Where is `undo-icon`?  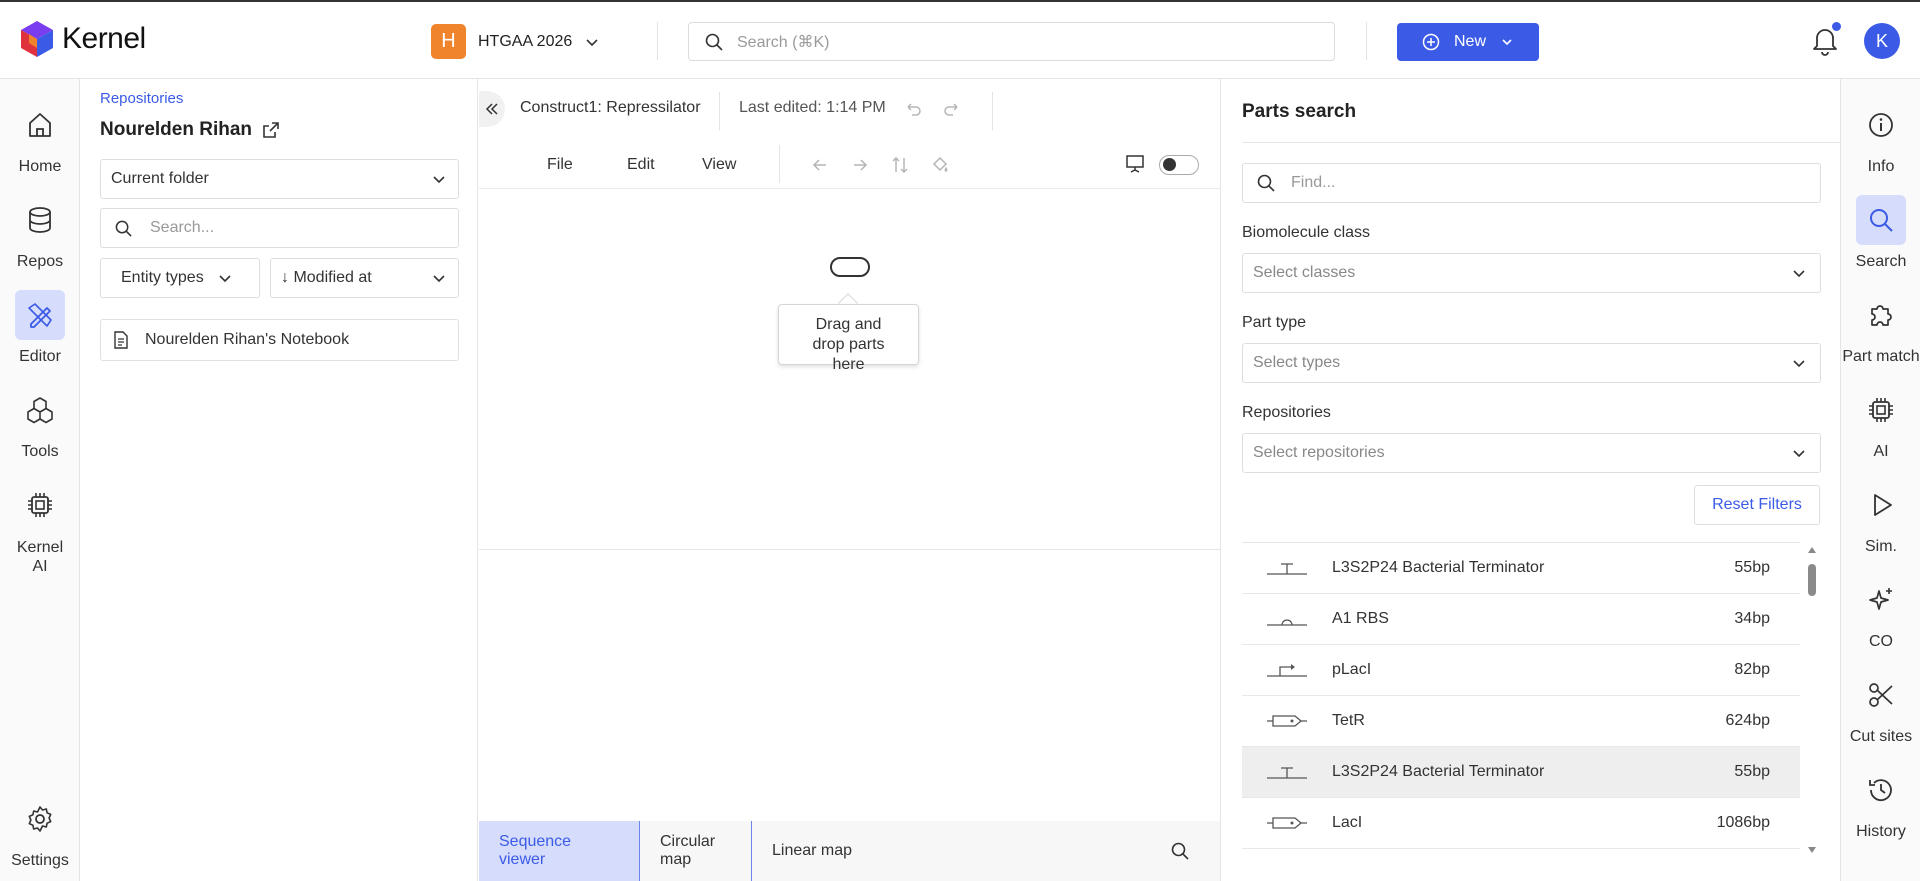 undo-icon is located at coordinates (913, 109).